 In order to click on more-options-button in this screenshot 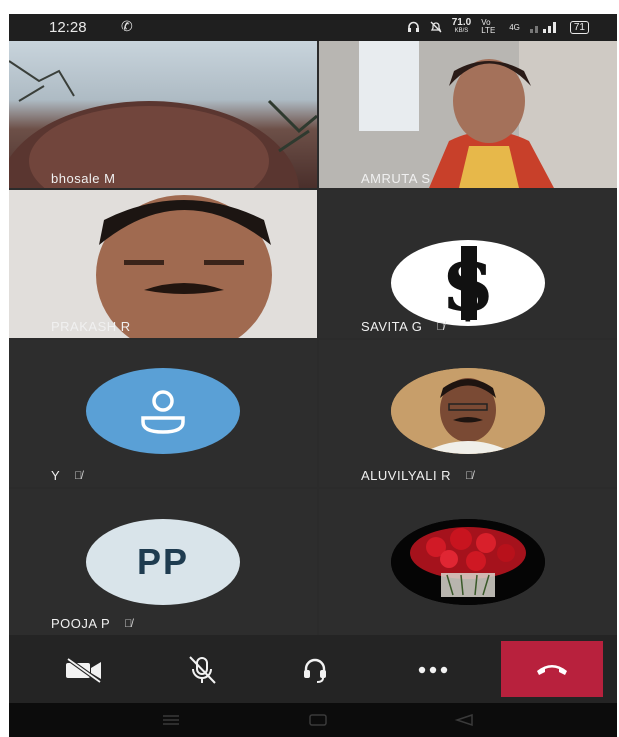, I will do `click(433, 670)`.